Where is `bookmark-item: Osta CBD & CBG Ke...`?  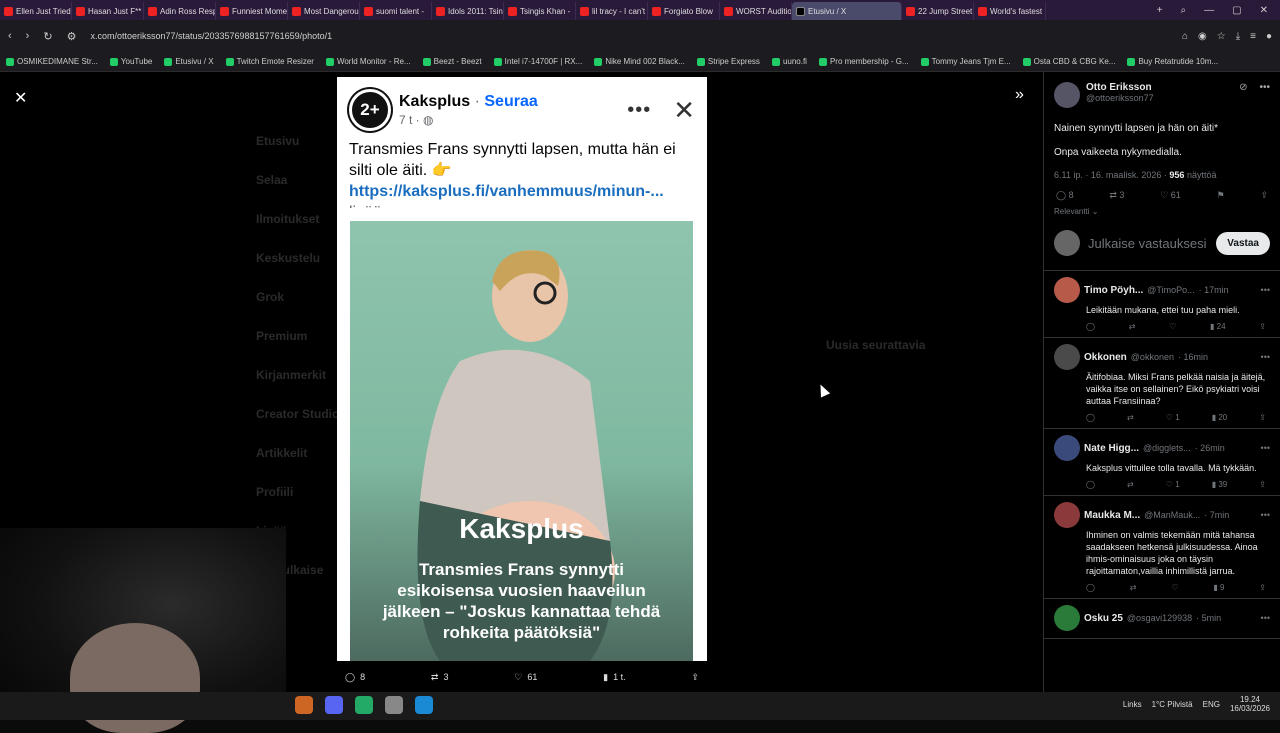
bookmark-item: Osta CBD & CBG Ke... is located at coordinates (1069, 61).